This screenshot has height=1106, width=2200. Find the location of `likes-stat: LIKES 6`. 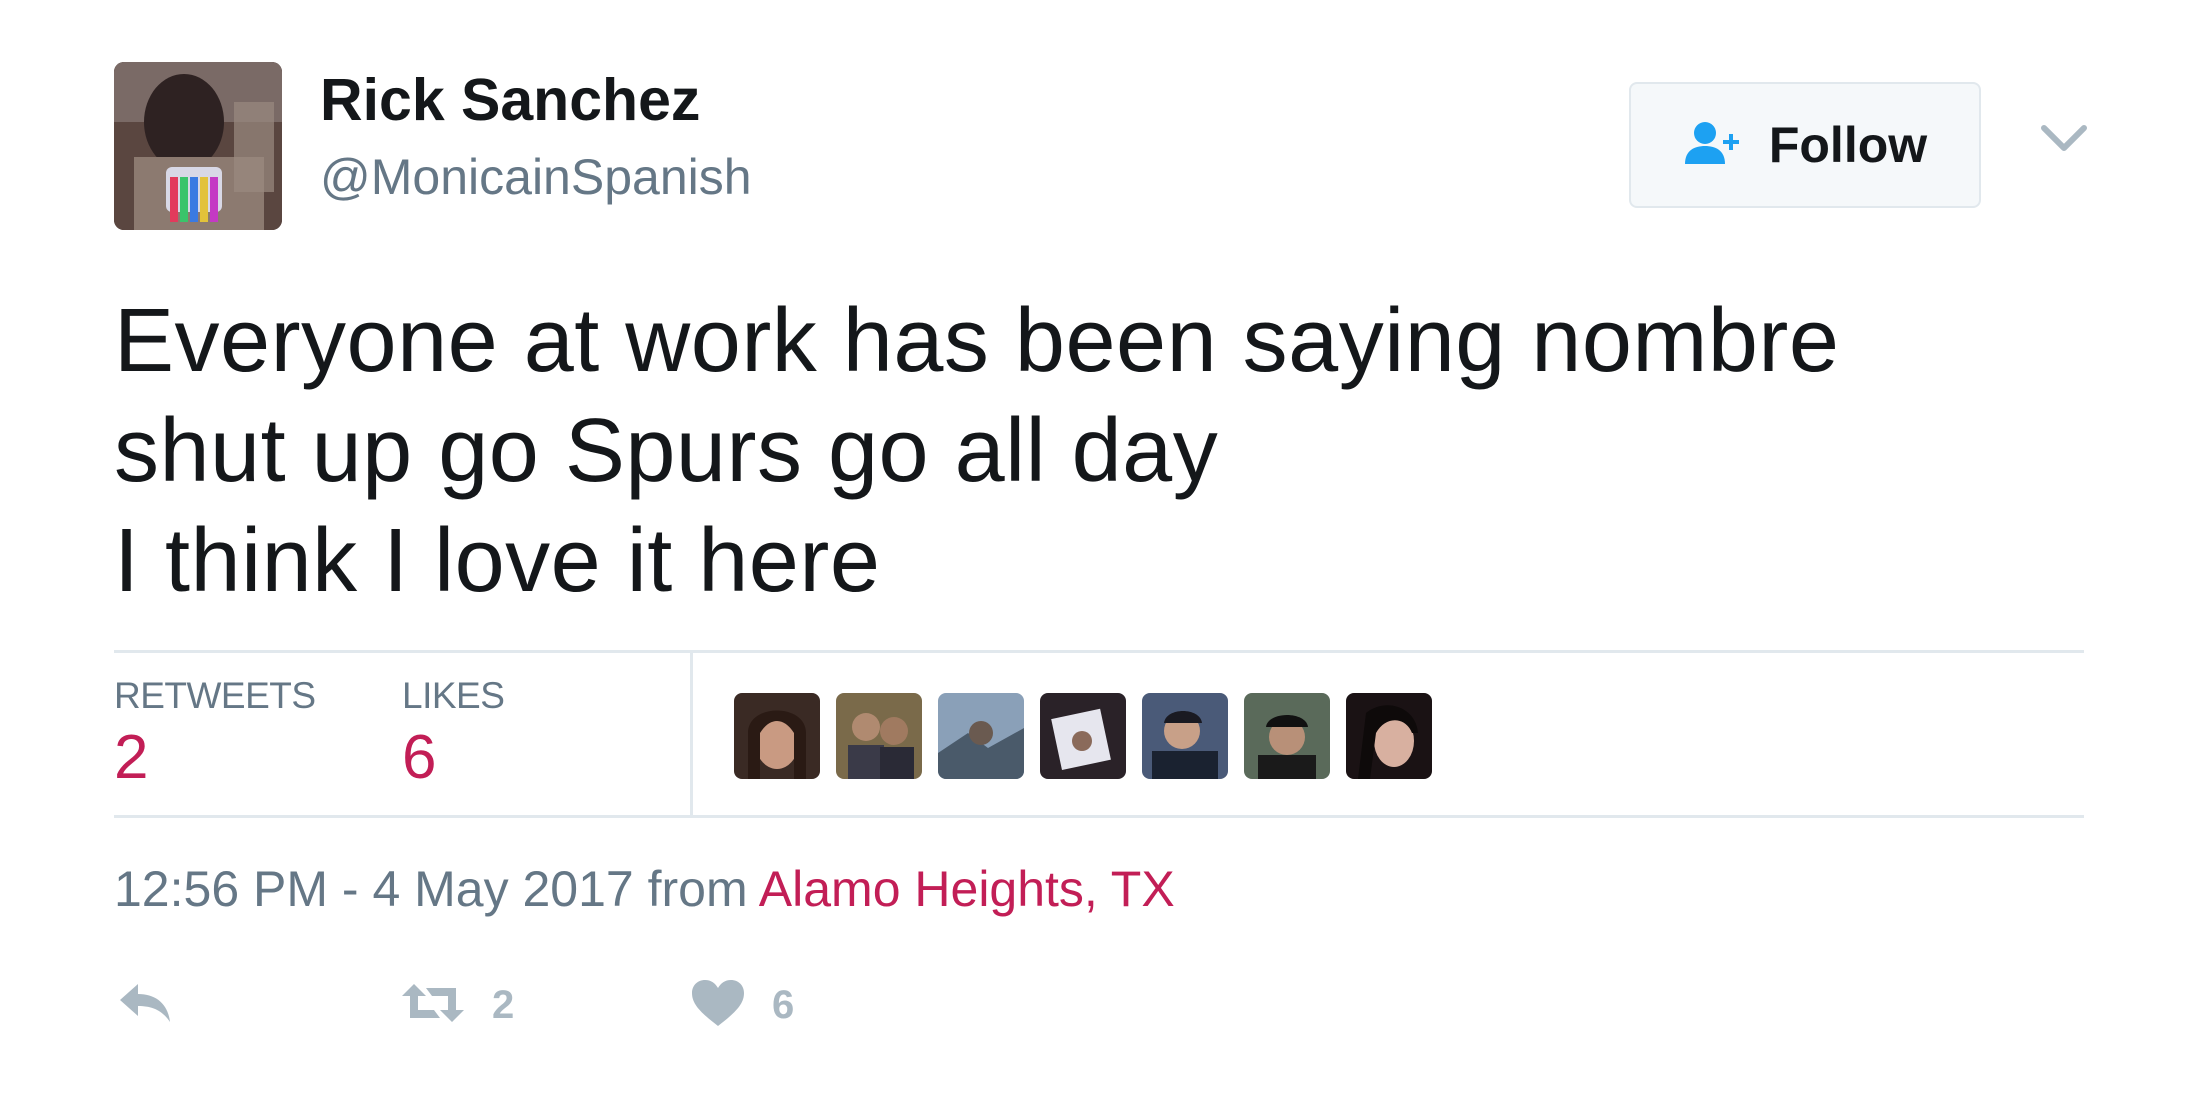

likes-stat: LIKES 6 is located at coordinates (453, 733).